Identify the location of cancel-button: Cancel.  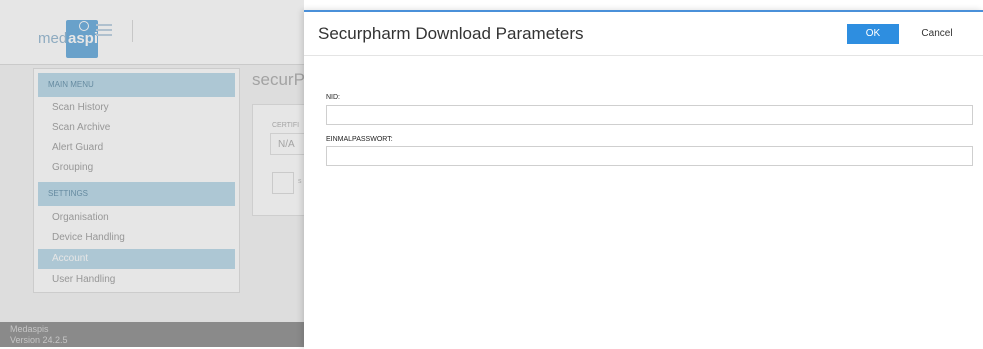
(937, 34).